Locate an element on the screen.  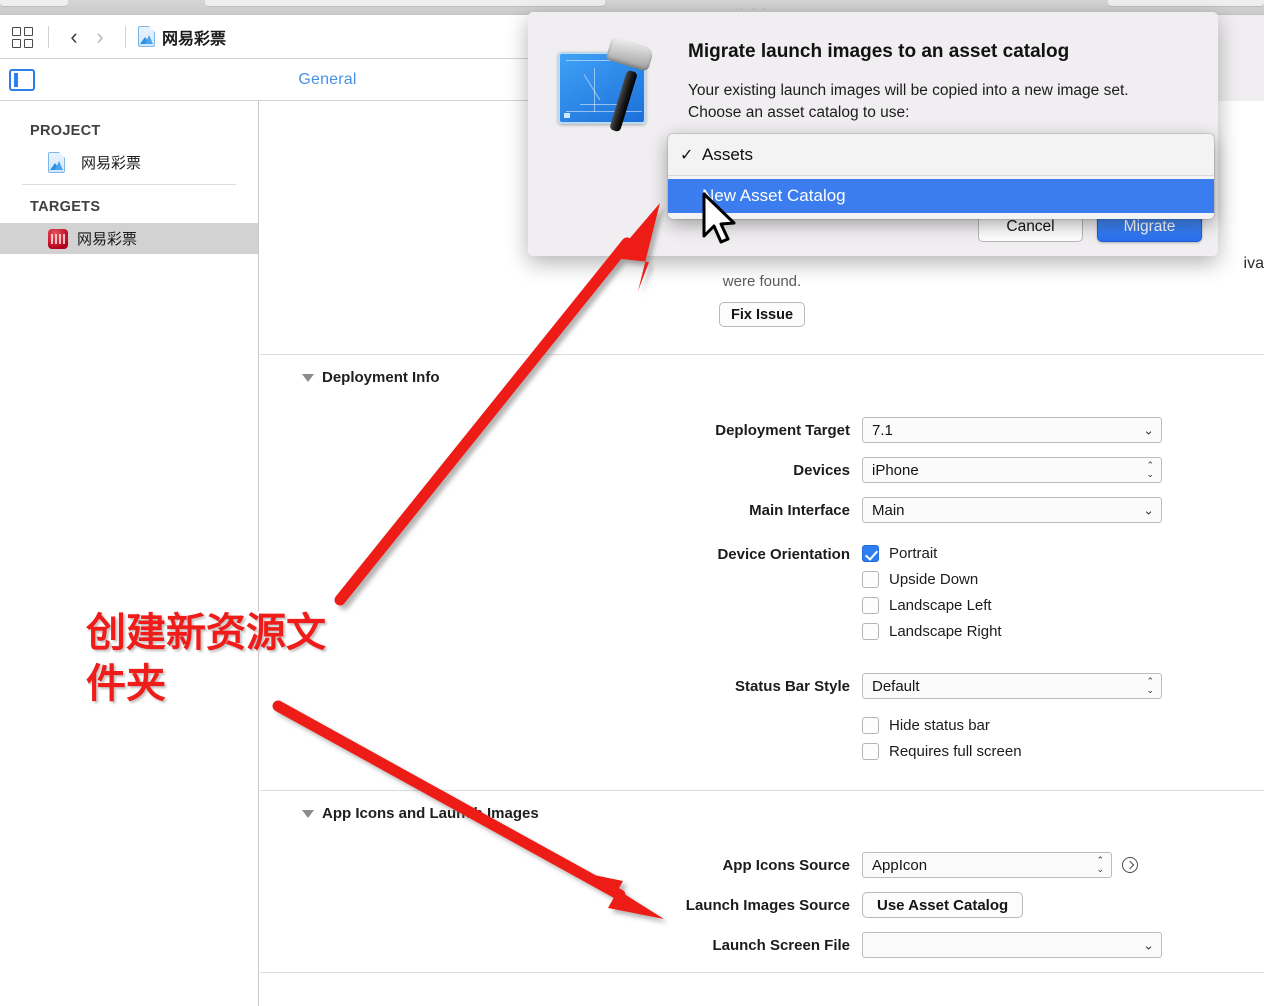
menu-divider is located at coordinates (941, 175).